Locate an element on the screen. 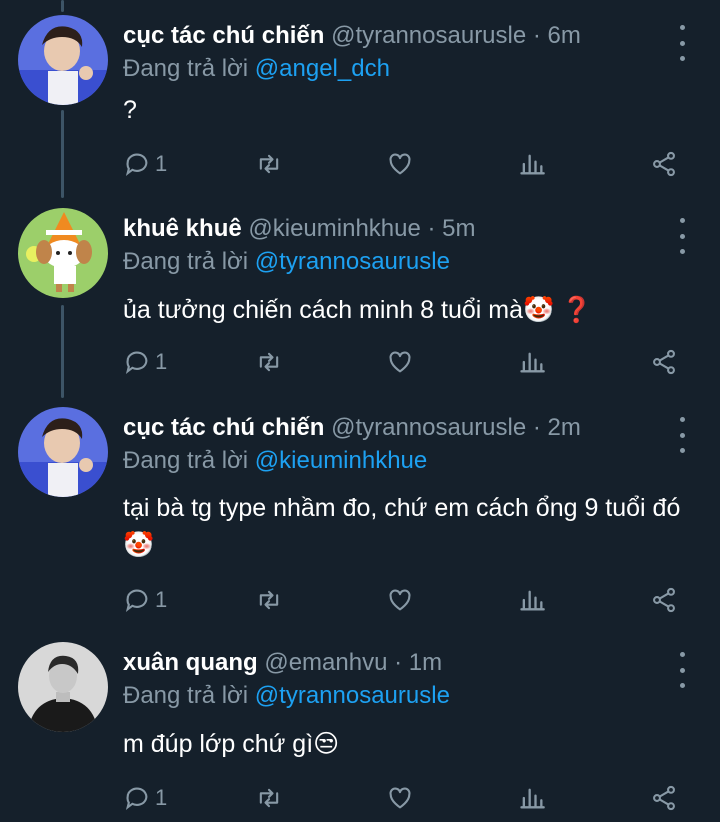 Image resolution: width=720 pixels, height=822 pixels. tweet-text: ? is located at coordinates (130, 110).